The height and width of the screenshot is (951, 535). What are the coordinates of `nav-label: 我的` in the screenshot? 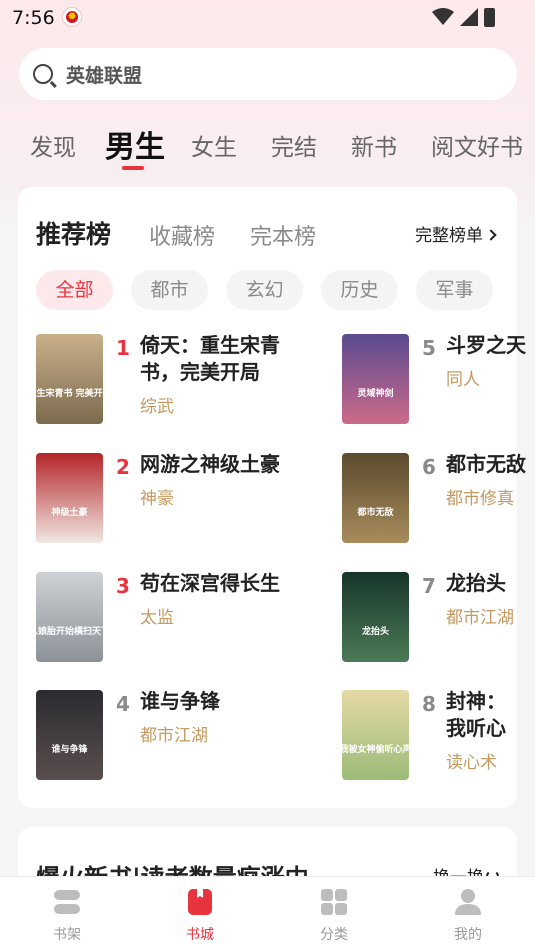 It's located at (468, 935).